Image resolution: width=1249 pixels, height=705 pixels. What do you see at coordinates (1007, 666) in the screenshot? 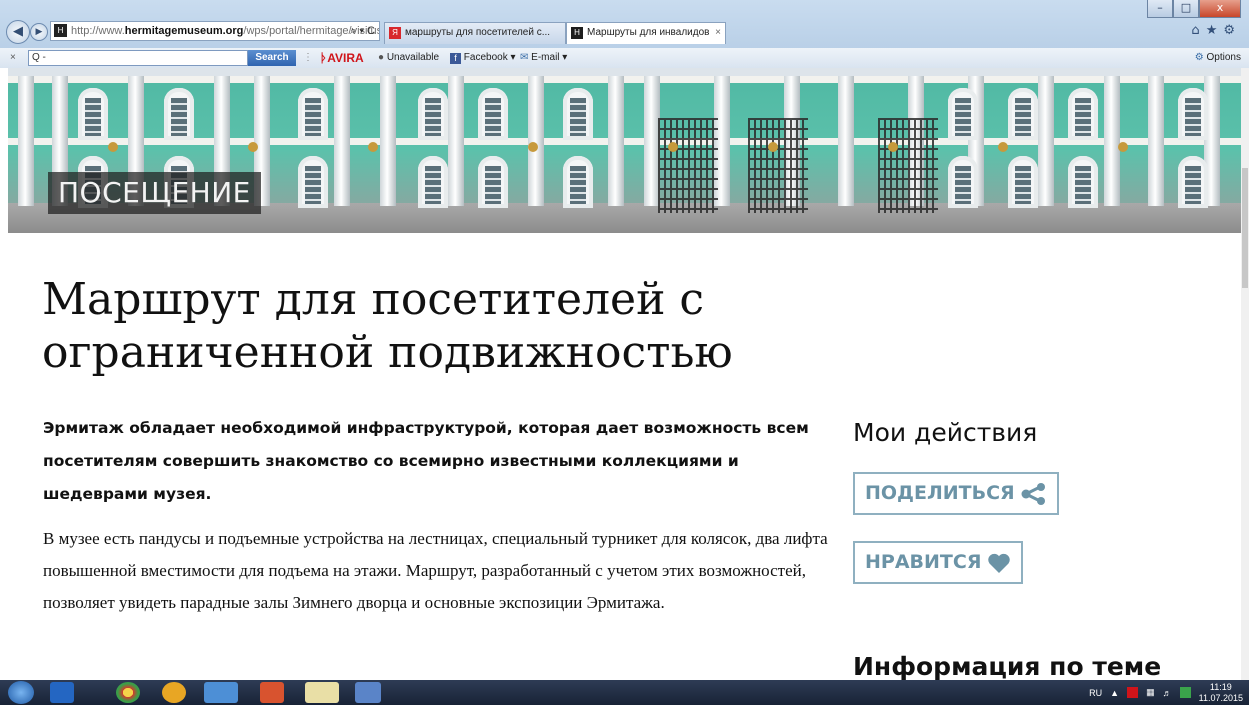
I see `related-info-heading: Информация по теме` at bounding box center [1007, 666].